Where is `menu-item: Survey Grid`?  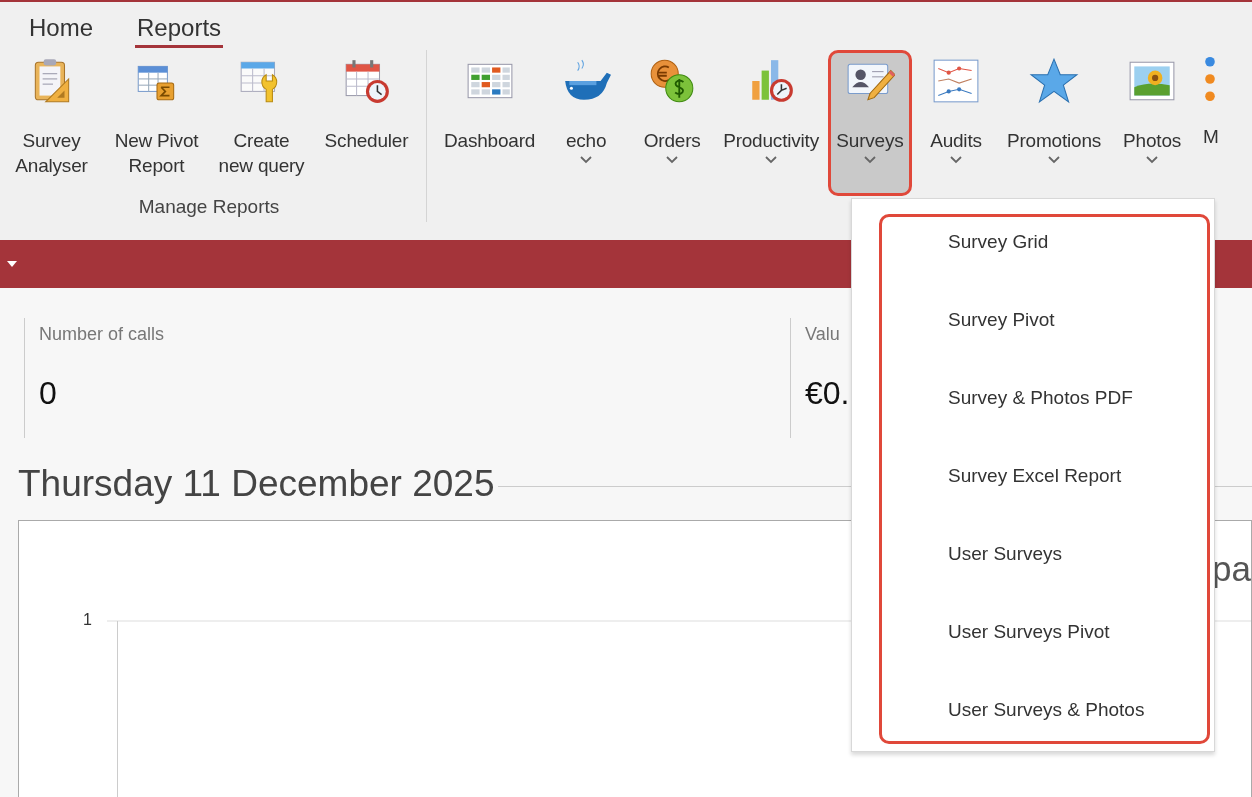
menu-item: Survey Grid is located at coordinates (1044, 242).